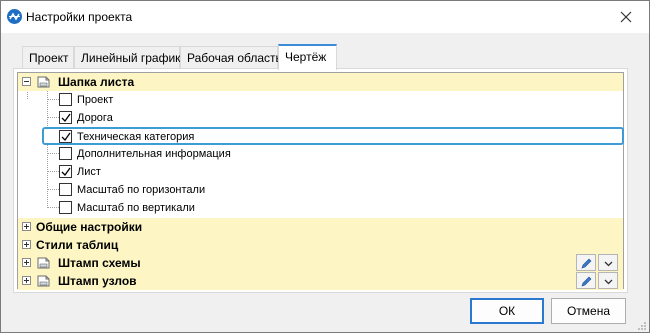 The image size is (650, 333). Describe the element at coordinates (320, 208) in the screenshot. I see `tree-item: Масштаб по вертикали` at that location.